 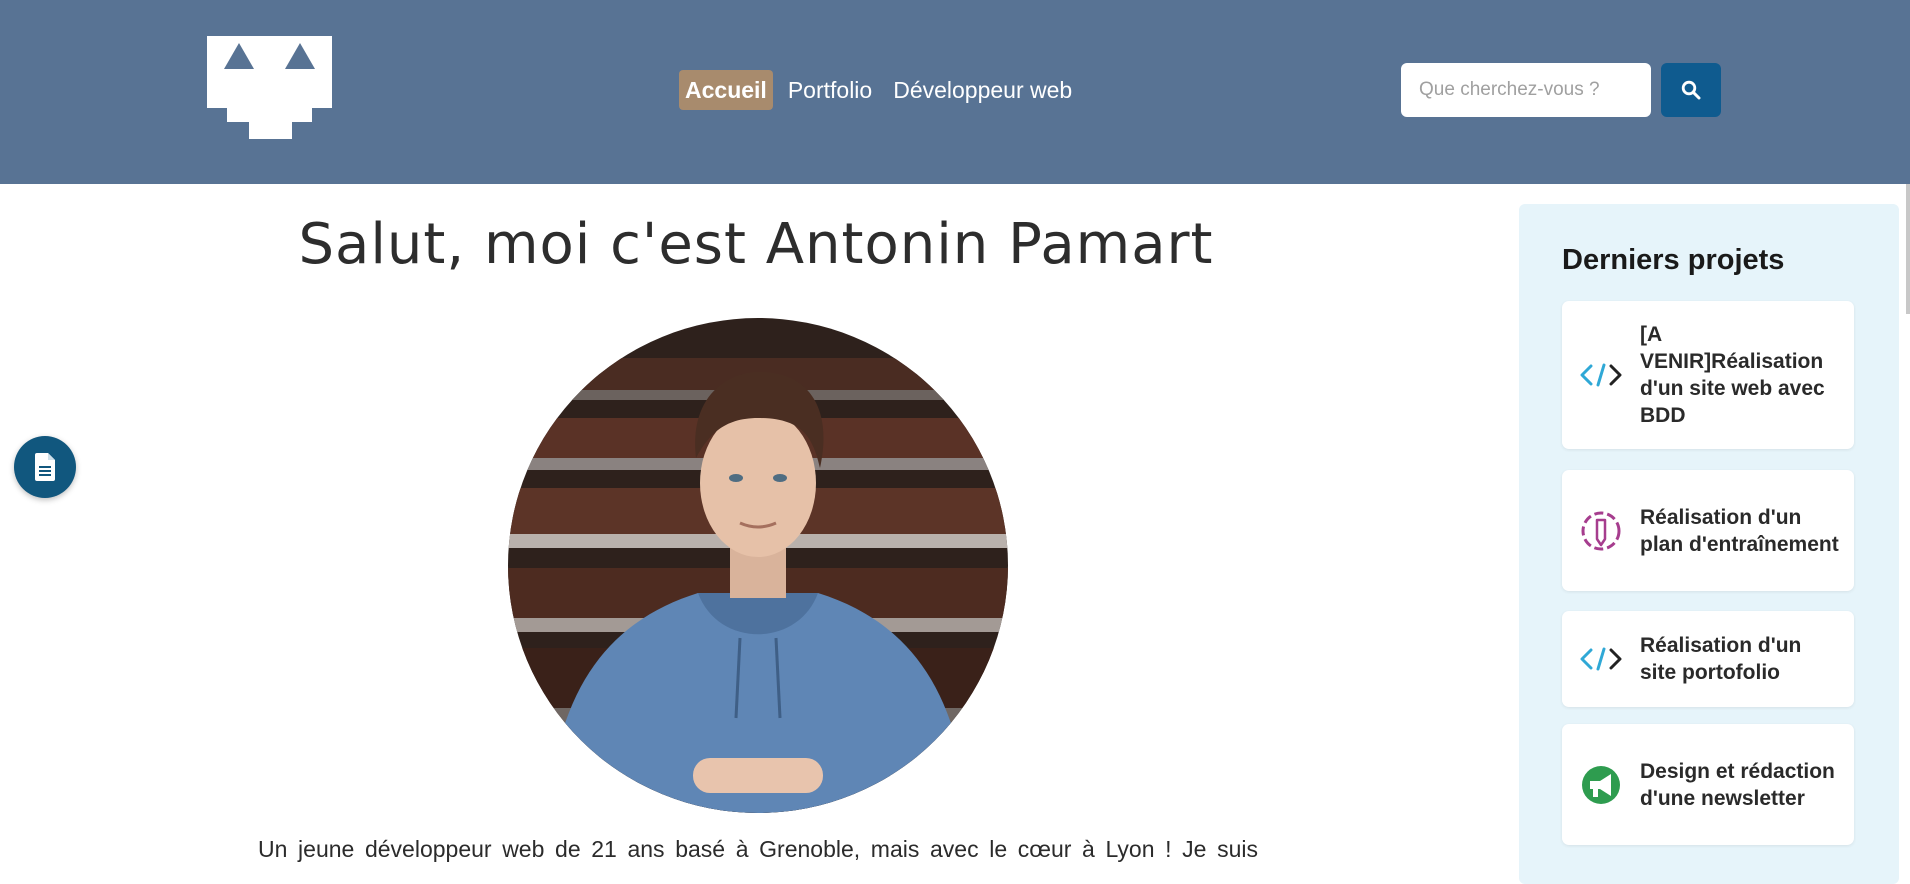 I want to click on megaphone-icon, so click(x=1601, y=784).